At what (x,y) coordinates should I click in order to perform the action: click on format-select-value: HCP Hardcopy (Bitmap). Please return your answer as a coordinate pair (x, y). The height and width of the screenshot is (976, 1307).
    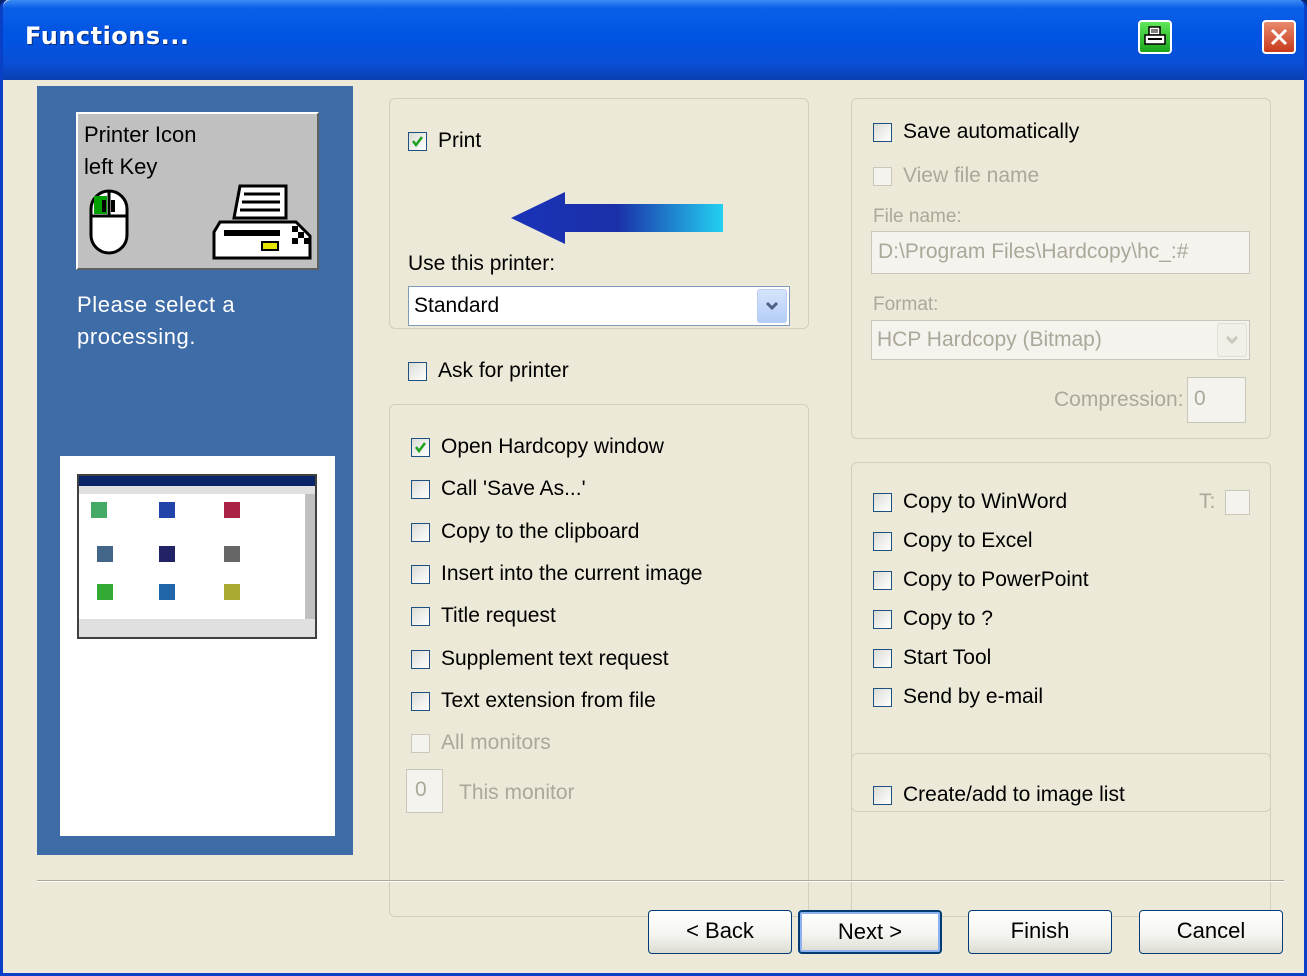
    Looking at the image, I should click on (989, 339).